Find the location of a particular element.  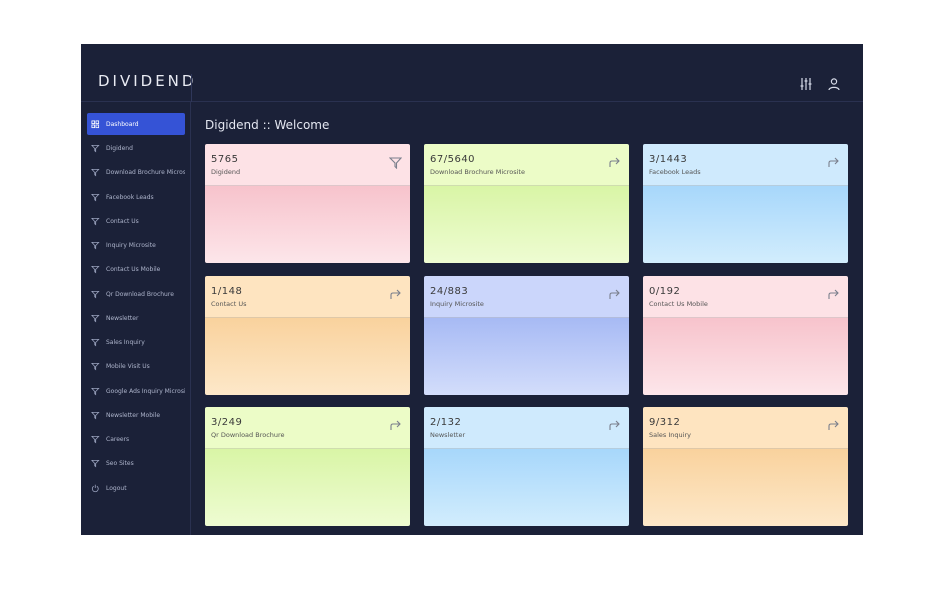

card-label: Qr Download Brochure is located at coordinates (248, 435).